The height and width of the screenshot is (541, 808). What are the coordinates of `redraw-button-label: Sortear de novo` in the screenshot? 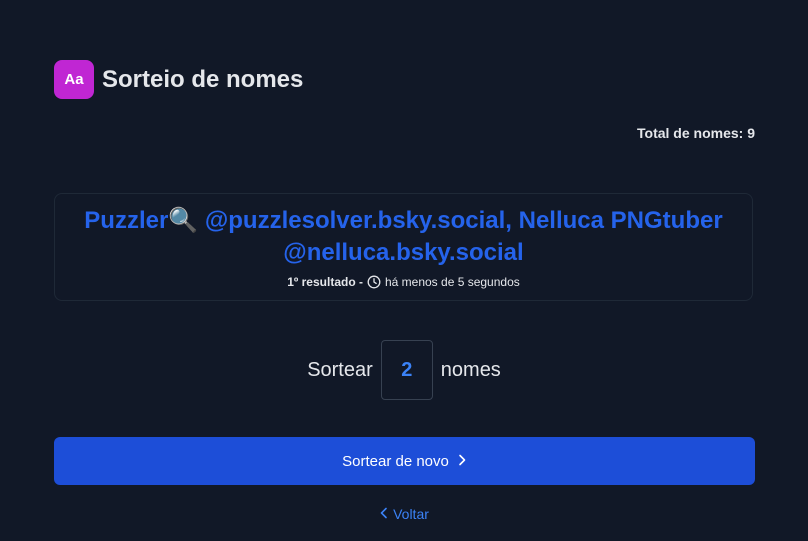 It's located at (395, 461).